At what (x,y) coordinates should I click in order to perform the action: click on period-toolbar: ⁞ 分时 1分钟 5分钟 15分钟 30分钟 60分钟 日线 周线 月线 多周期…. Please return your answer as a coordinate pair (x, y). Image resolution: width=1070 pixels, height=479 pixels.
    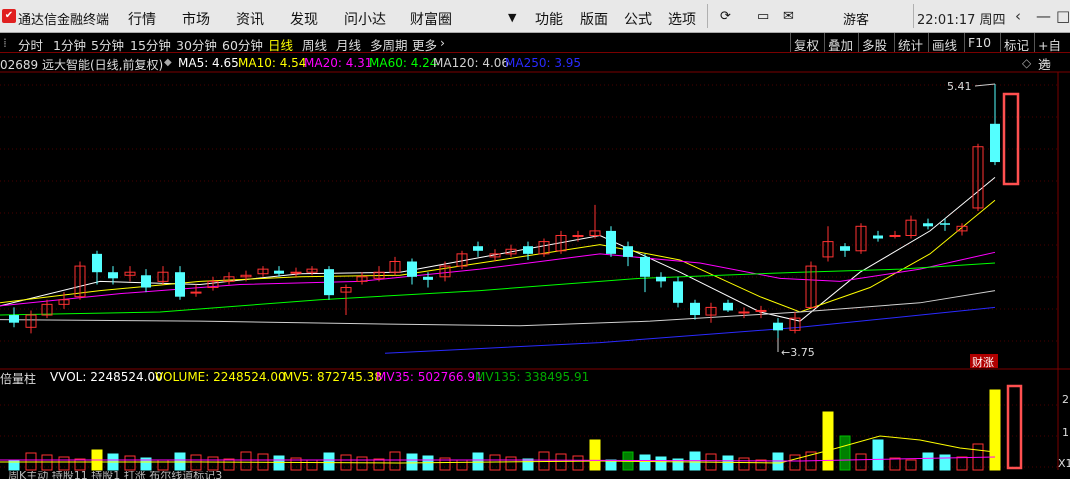
    Looking at the image, I should click on (535, 52).